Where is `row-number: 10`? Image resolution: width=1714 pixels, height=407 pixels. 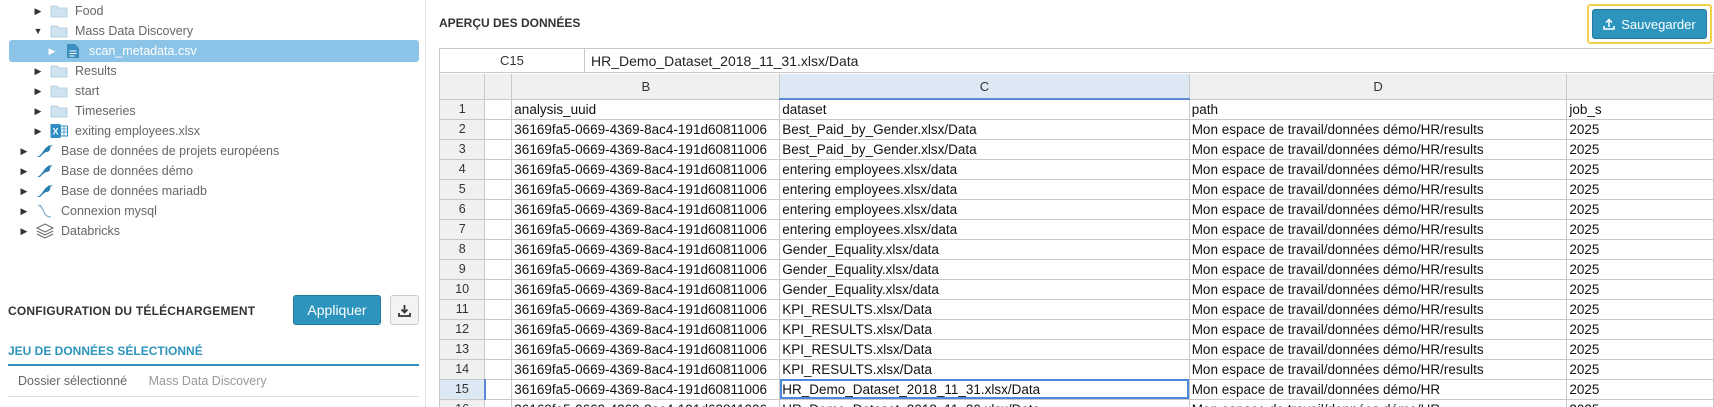 row-number: 10 is located at coordinates (463, 289).